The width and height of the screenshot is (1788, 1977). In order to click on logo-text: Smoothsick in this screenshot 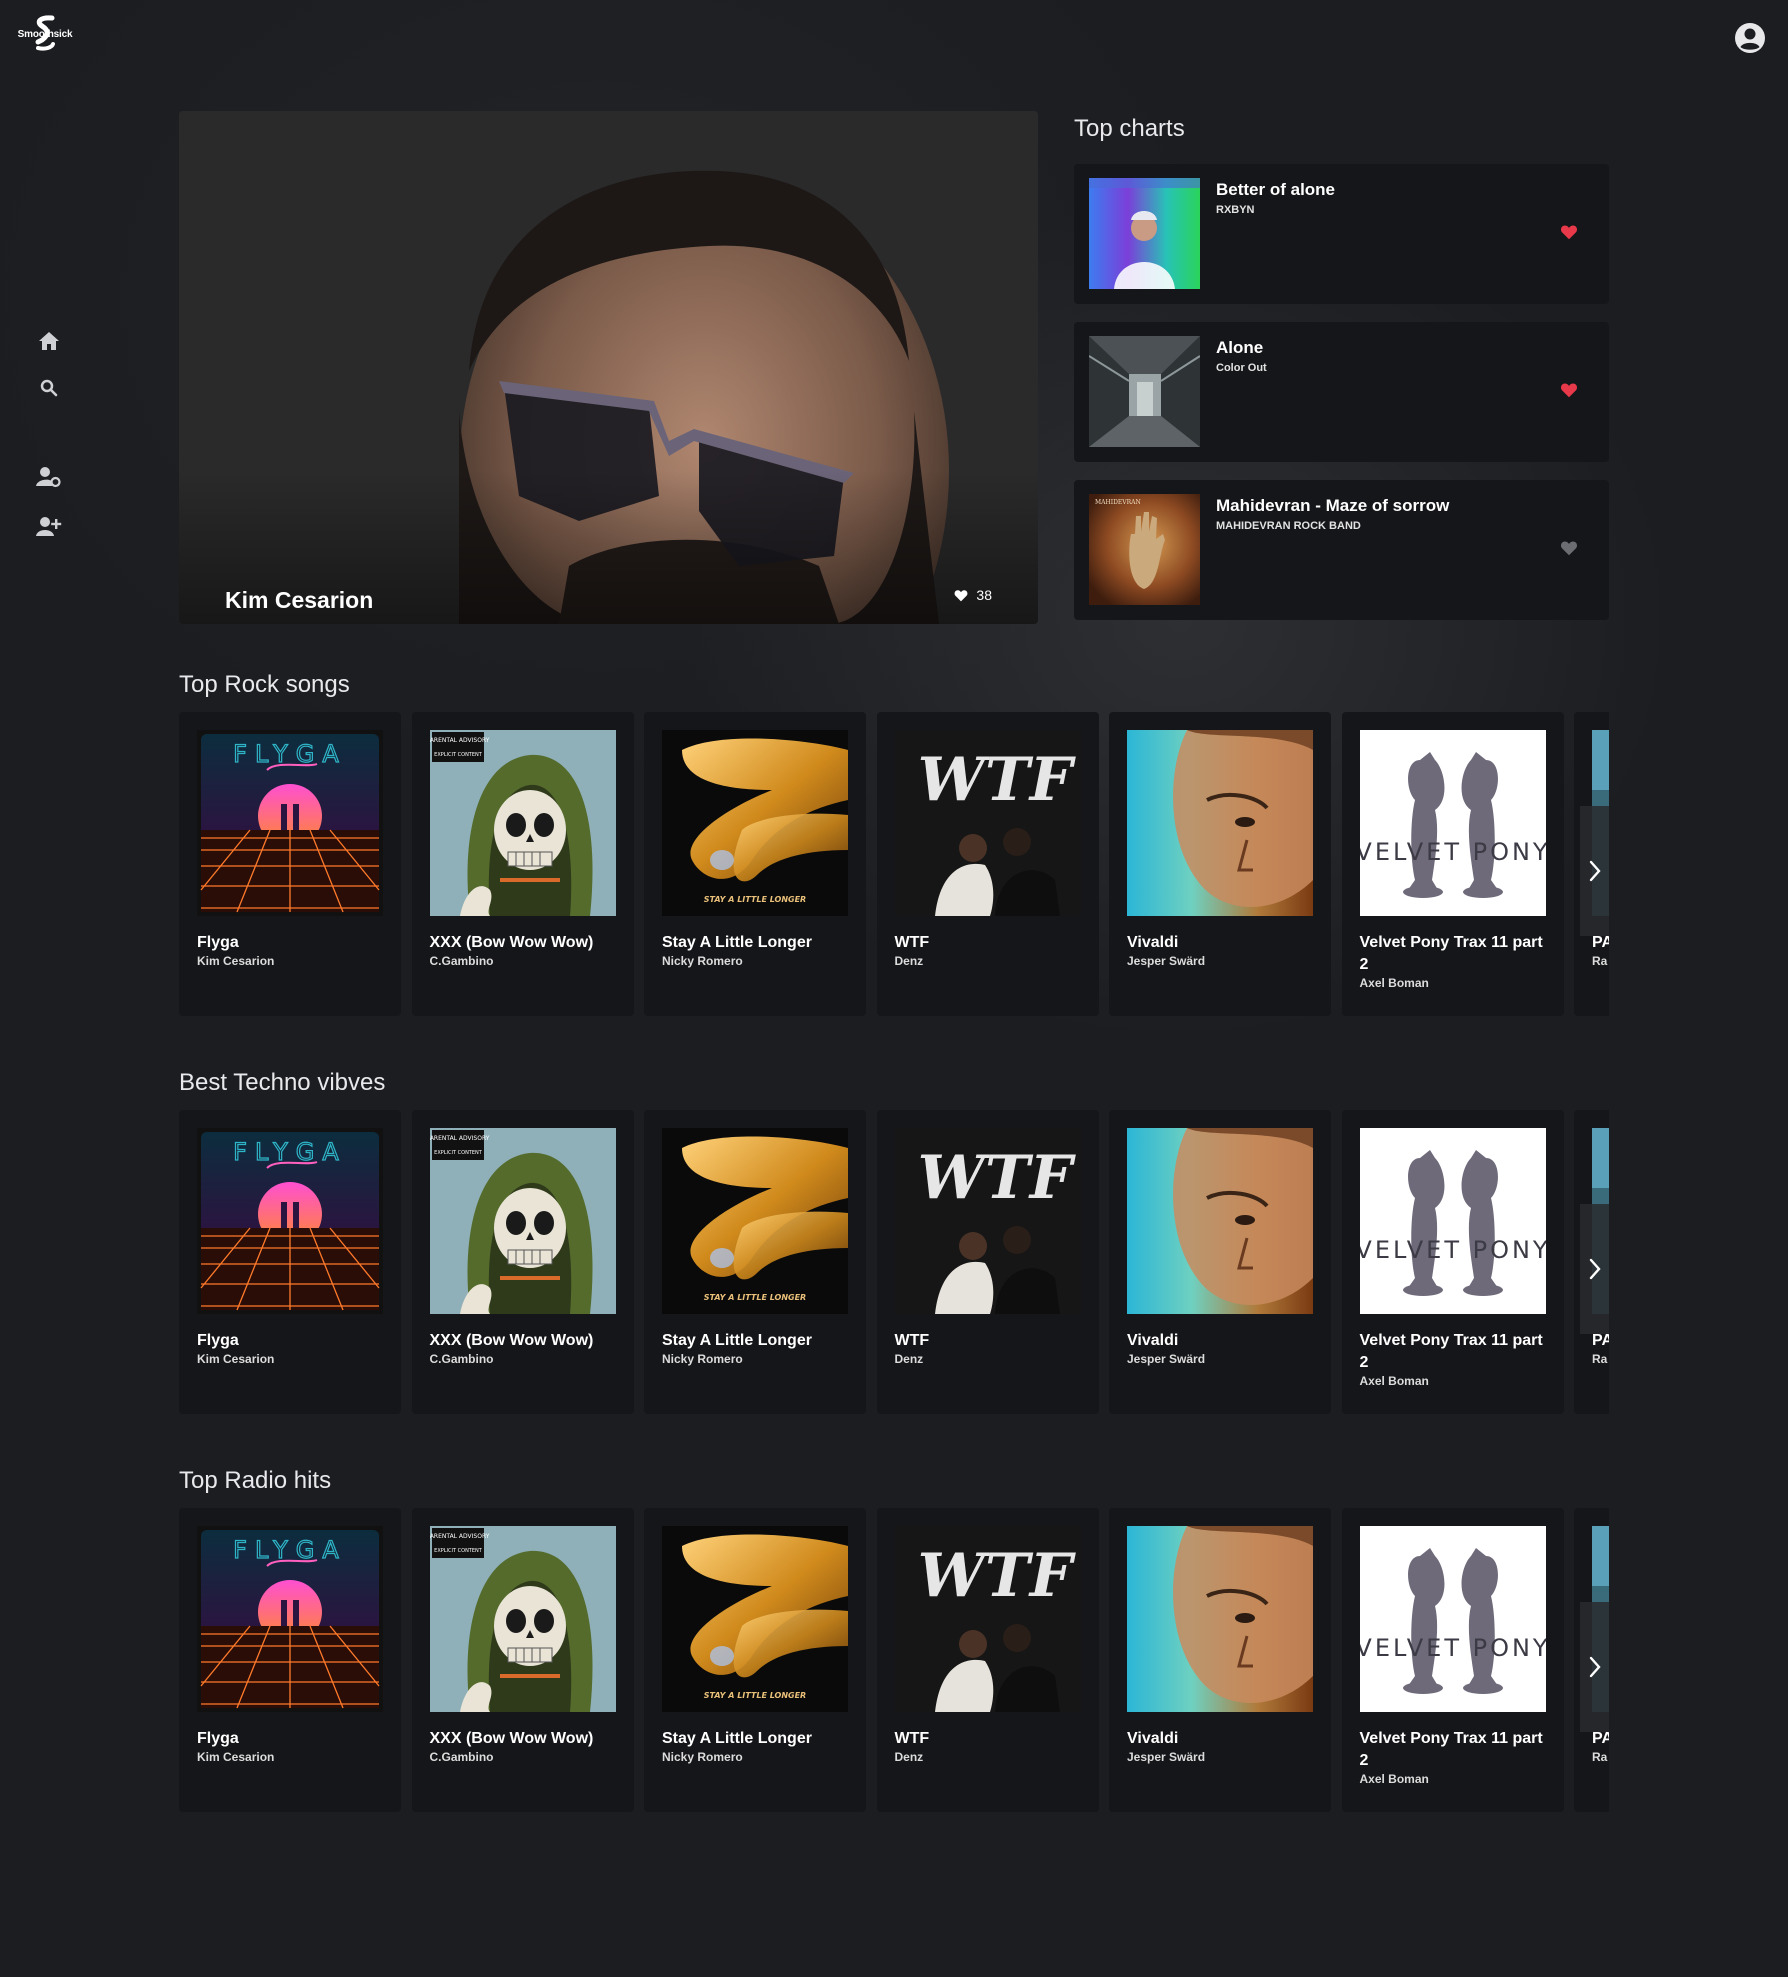, I will do `click(45, 34)`.